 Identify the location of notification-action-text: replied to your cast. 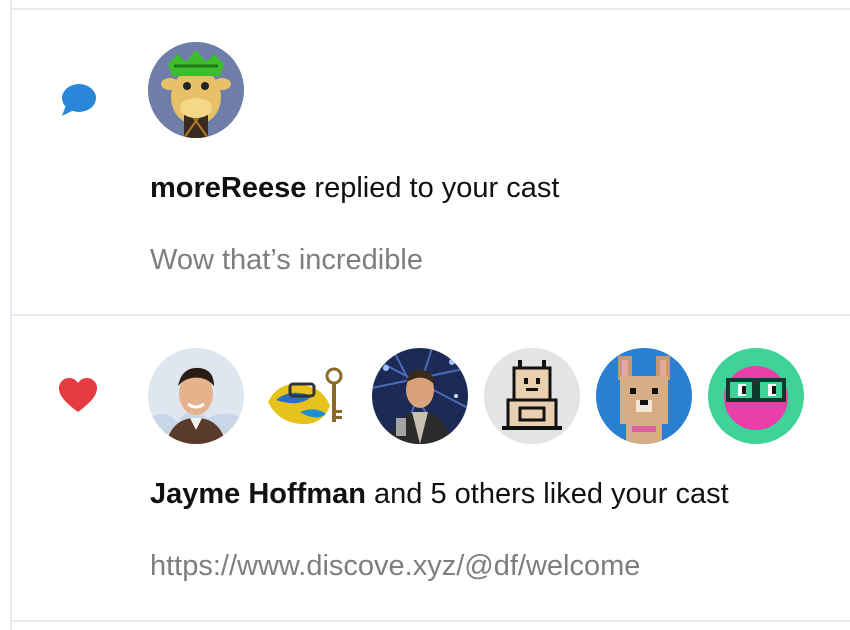
(433, 188).